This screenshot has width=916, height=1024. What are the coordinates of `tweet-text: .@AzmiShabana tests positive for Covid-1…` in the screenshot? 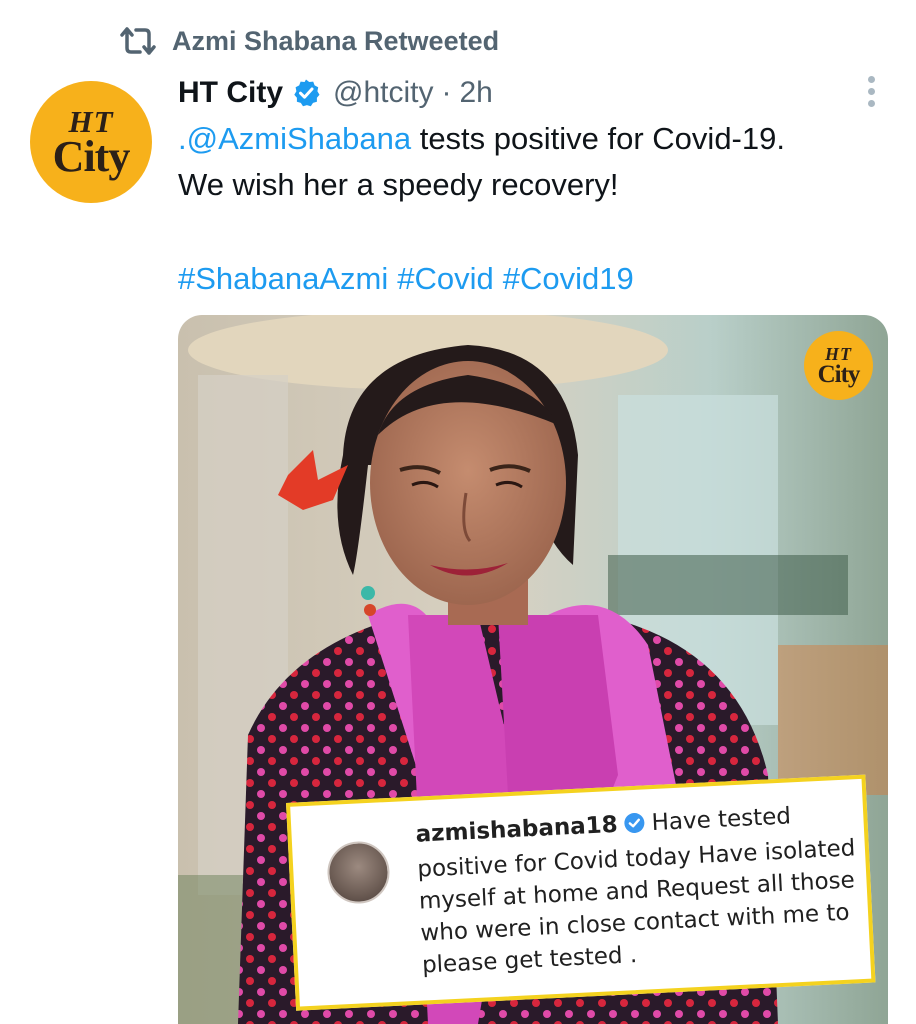 It's located at (528, 162).